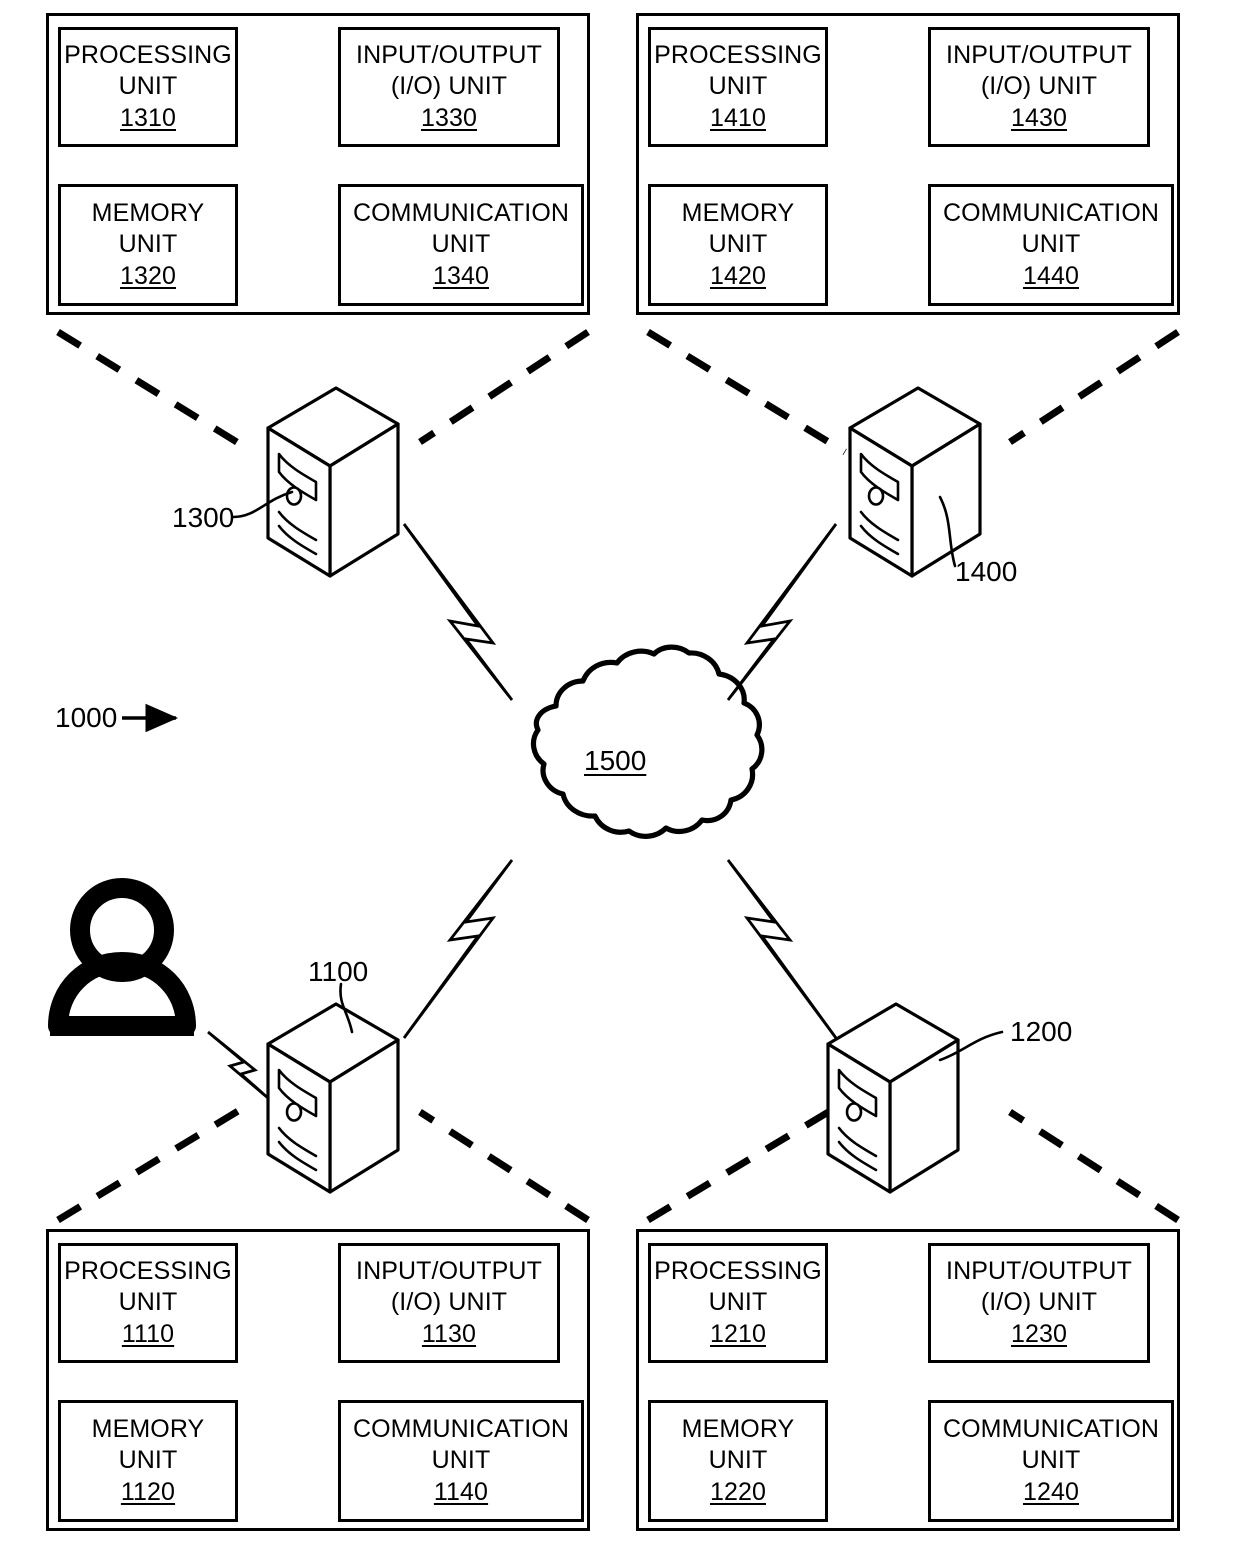 The width and height of the screenshot is (1240, 1551). I want to click on communication-unit-1140: COMMUNICATION UNIT 1140, so click(461, 1461).